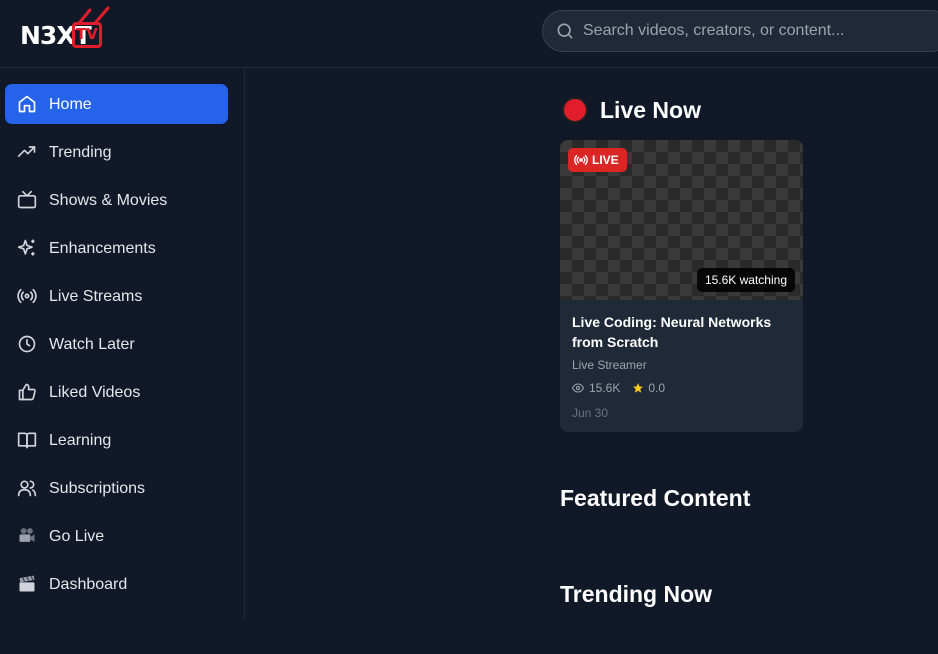 The width and height of the screenshot is (938, 654). I want to click on live-now-title: Live Now, so click(650, 110).